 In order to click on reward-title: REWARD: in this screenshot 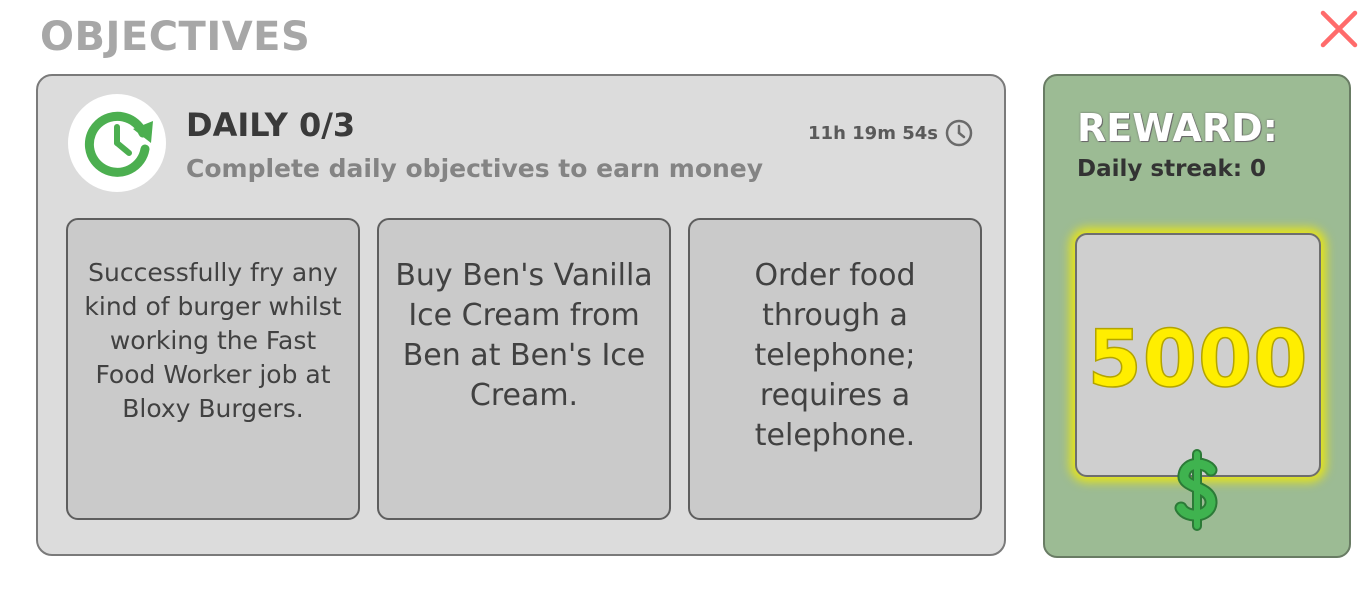, I will do `click(1177, 128)`.